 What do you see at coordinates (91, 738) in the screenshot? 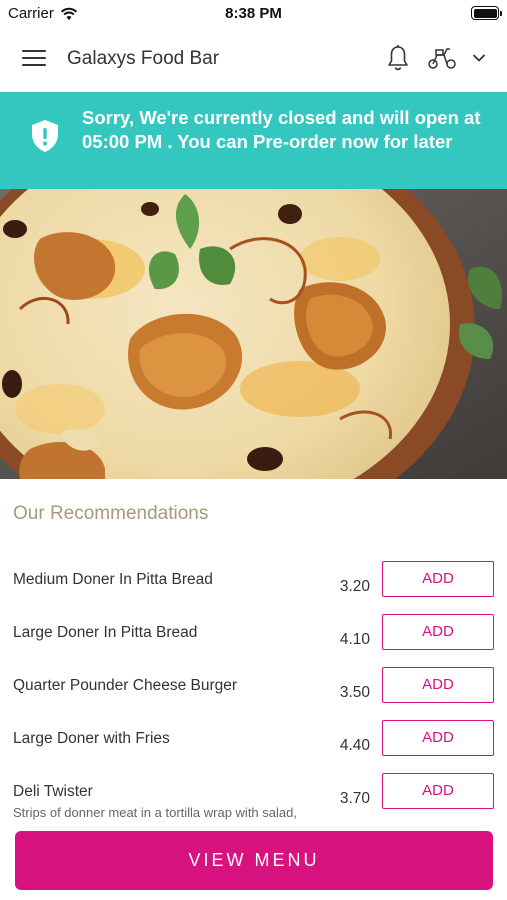
I see `item-name: Large Doner with Fries` at bounding box center [91, 738].